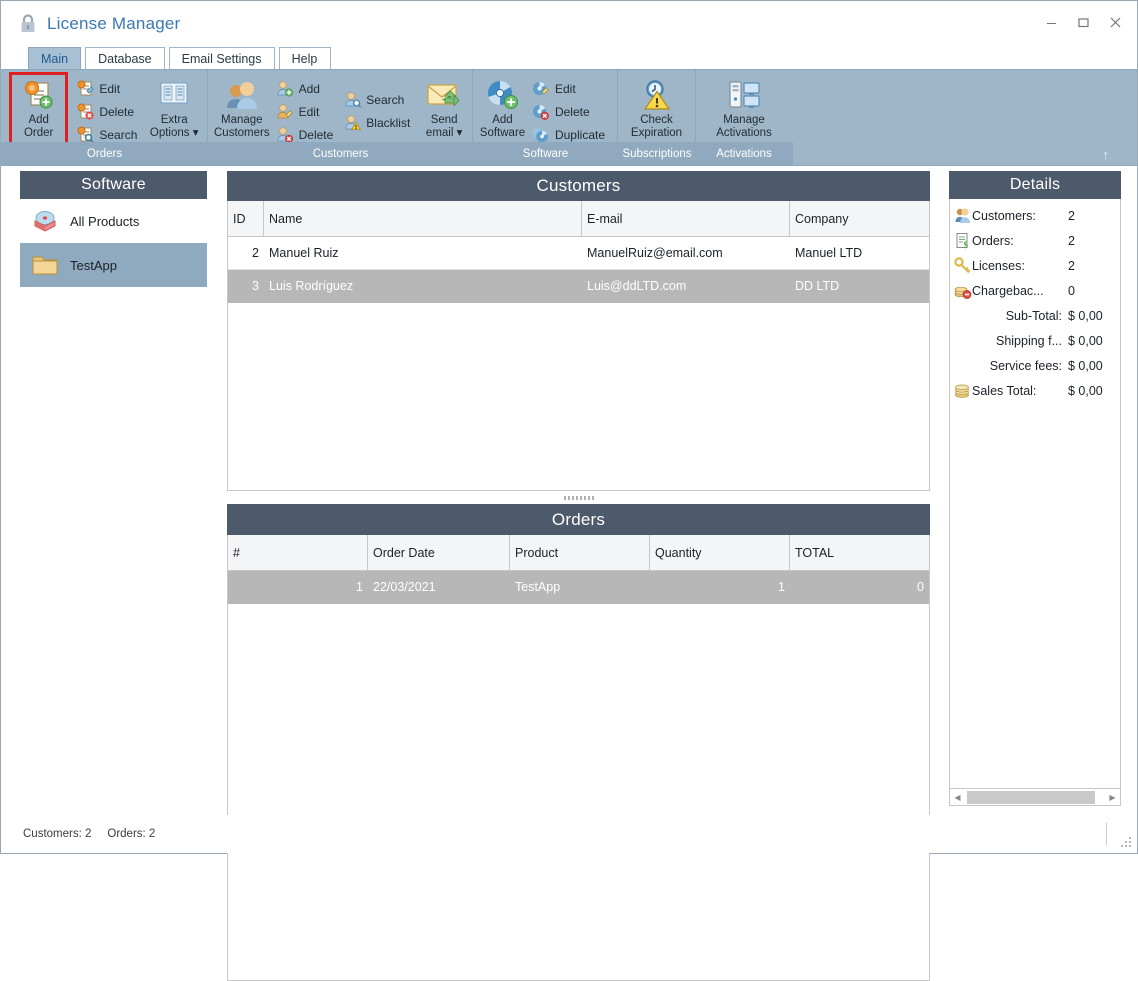 This screenshot has height=981, width=1138. What do you see at coordinates (578, 186) in the screenshot?
I see `customers-panel-title: Customers` at bounding box center [578, 186].